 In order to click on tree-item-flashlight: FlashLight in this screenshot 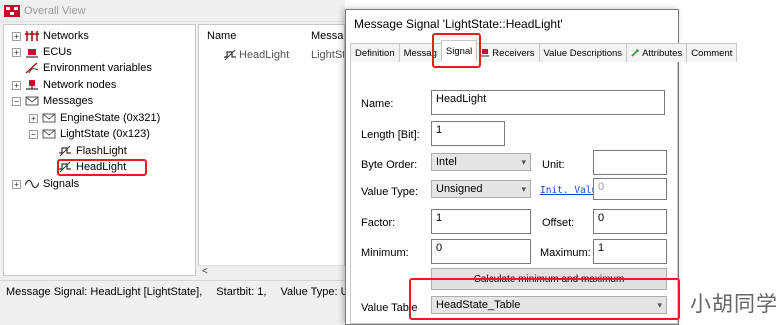, I will do `click(92, 151)`.